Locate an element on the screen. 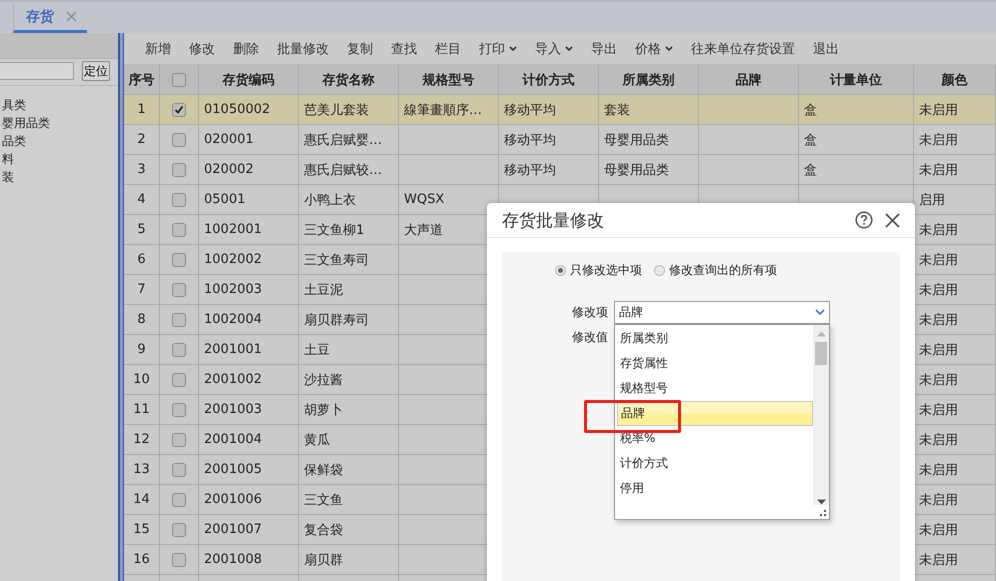 The image size is (996, 581). field-label: 修改项 is located at coordinates (590, 312).